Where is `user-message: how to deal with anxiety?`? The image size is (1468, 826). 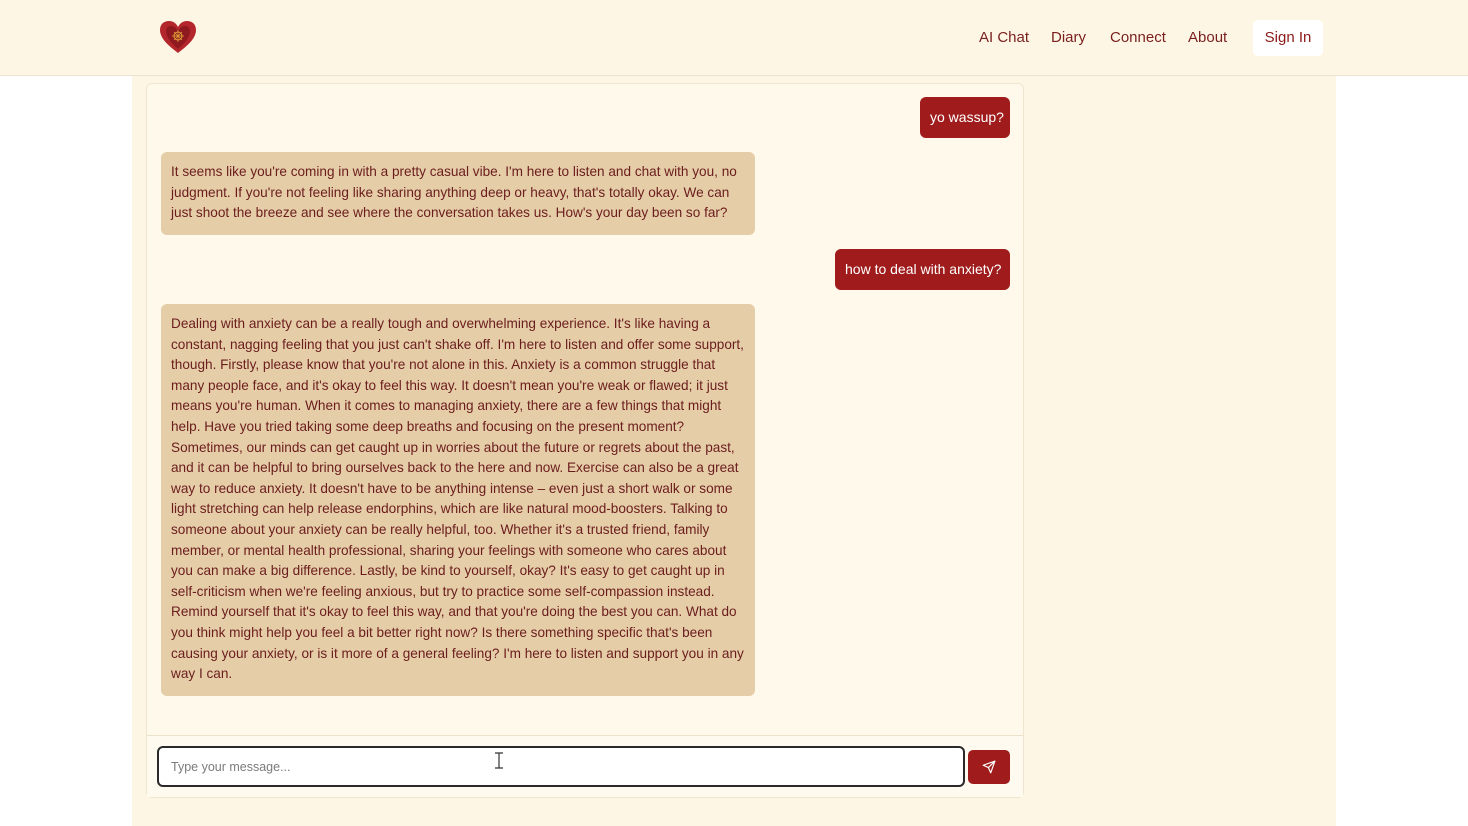
user-message: how to deal with anxiety? is located at coordinates (922, 269).